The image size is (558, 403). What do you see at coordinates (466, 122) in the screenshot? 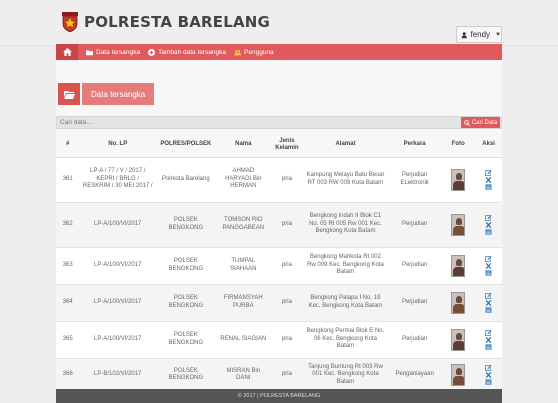
I see `search-icon` at bounding box center [466, 122].